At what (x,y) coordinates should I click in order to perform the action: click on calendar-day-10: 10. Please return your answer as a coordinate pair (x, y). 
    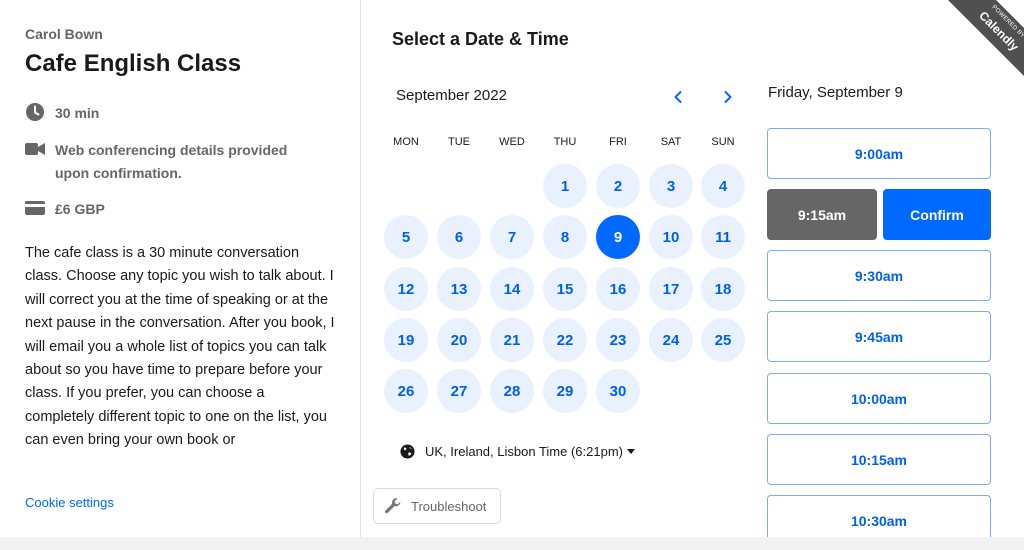
    Looking at the image, I should click on (671, 237).